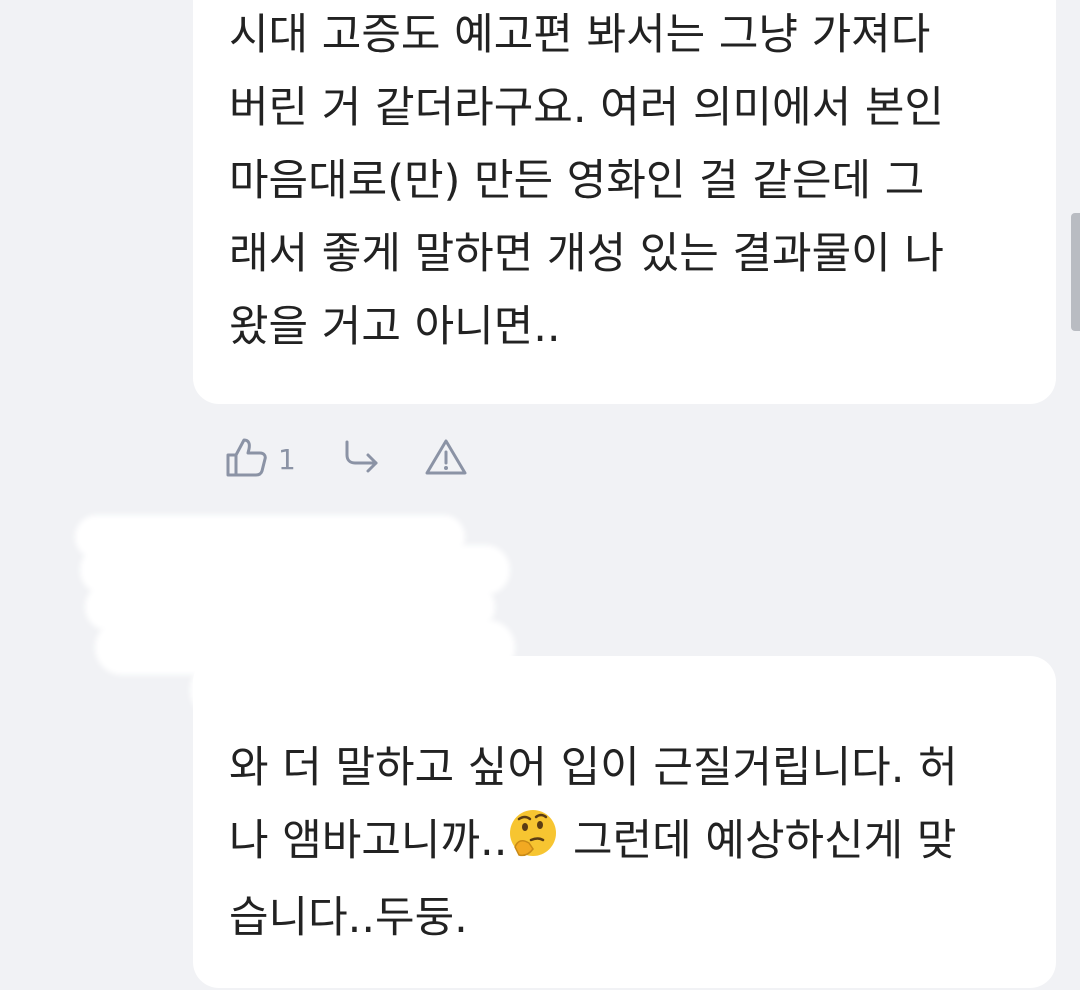  I want to click on report-button, so click(446, 459).